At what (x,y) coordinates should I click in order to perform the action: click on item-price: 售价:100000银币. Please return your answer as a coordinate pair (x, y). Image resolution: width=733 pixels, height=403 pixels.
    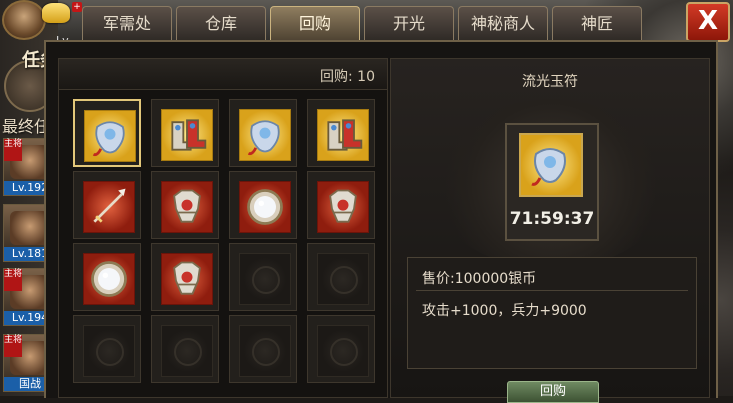
    Looking at the image, I should click on (479, 279).